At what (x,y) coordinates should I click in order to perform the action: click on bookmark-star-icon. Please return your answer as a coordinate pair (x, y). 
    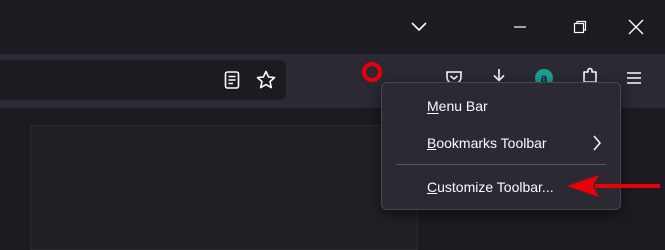
    Looking at the image, I should click on (266, 79).